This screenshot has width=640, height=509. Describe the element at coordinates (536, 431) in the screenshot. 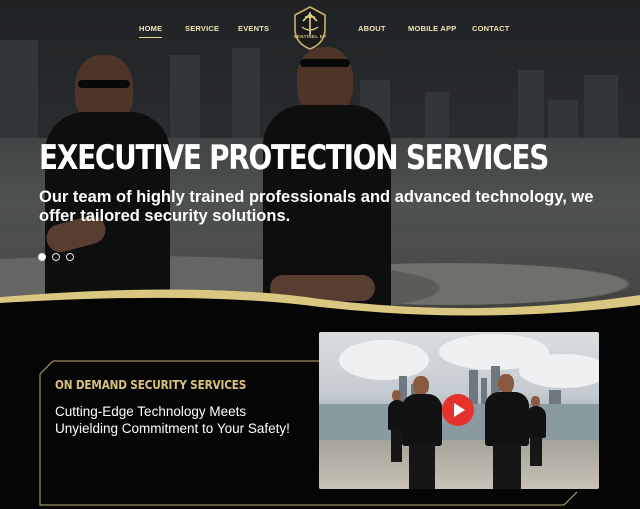

I see `video-guard-back` at that location.